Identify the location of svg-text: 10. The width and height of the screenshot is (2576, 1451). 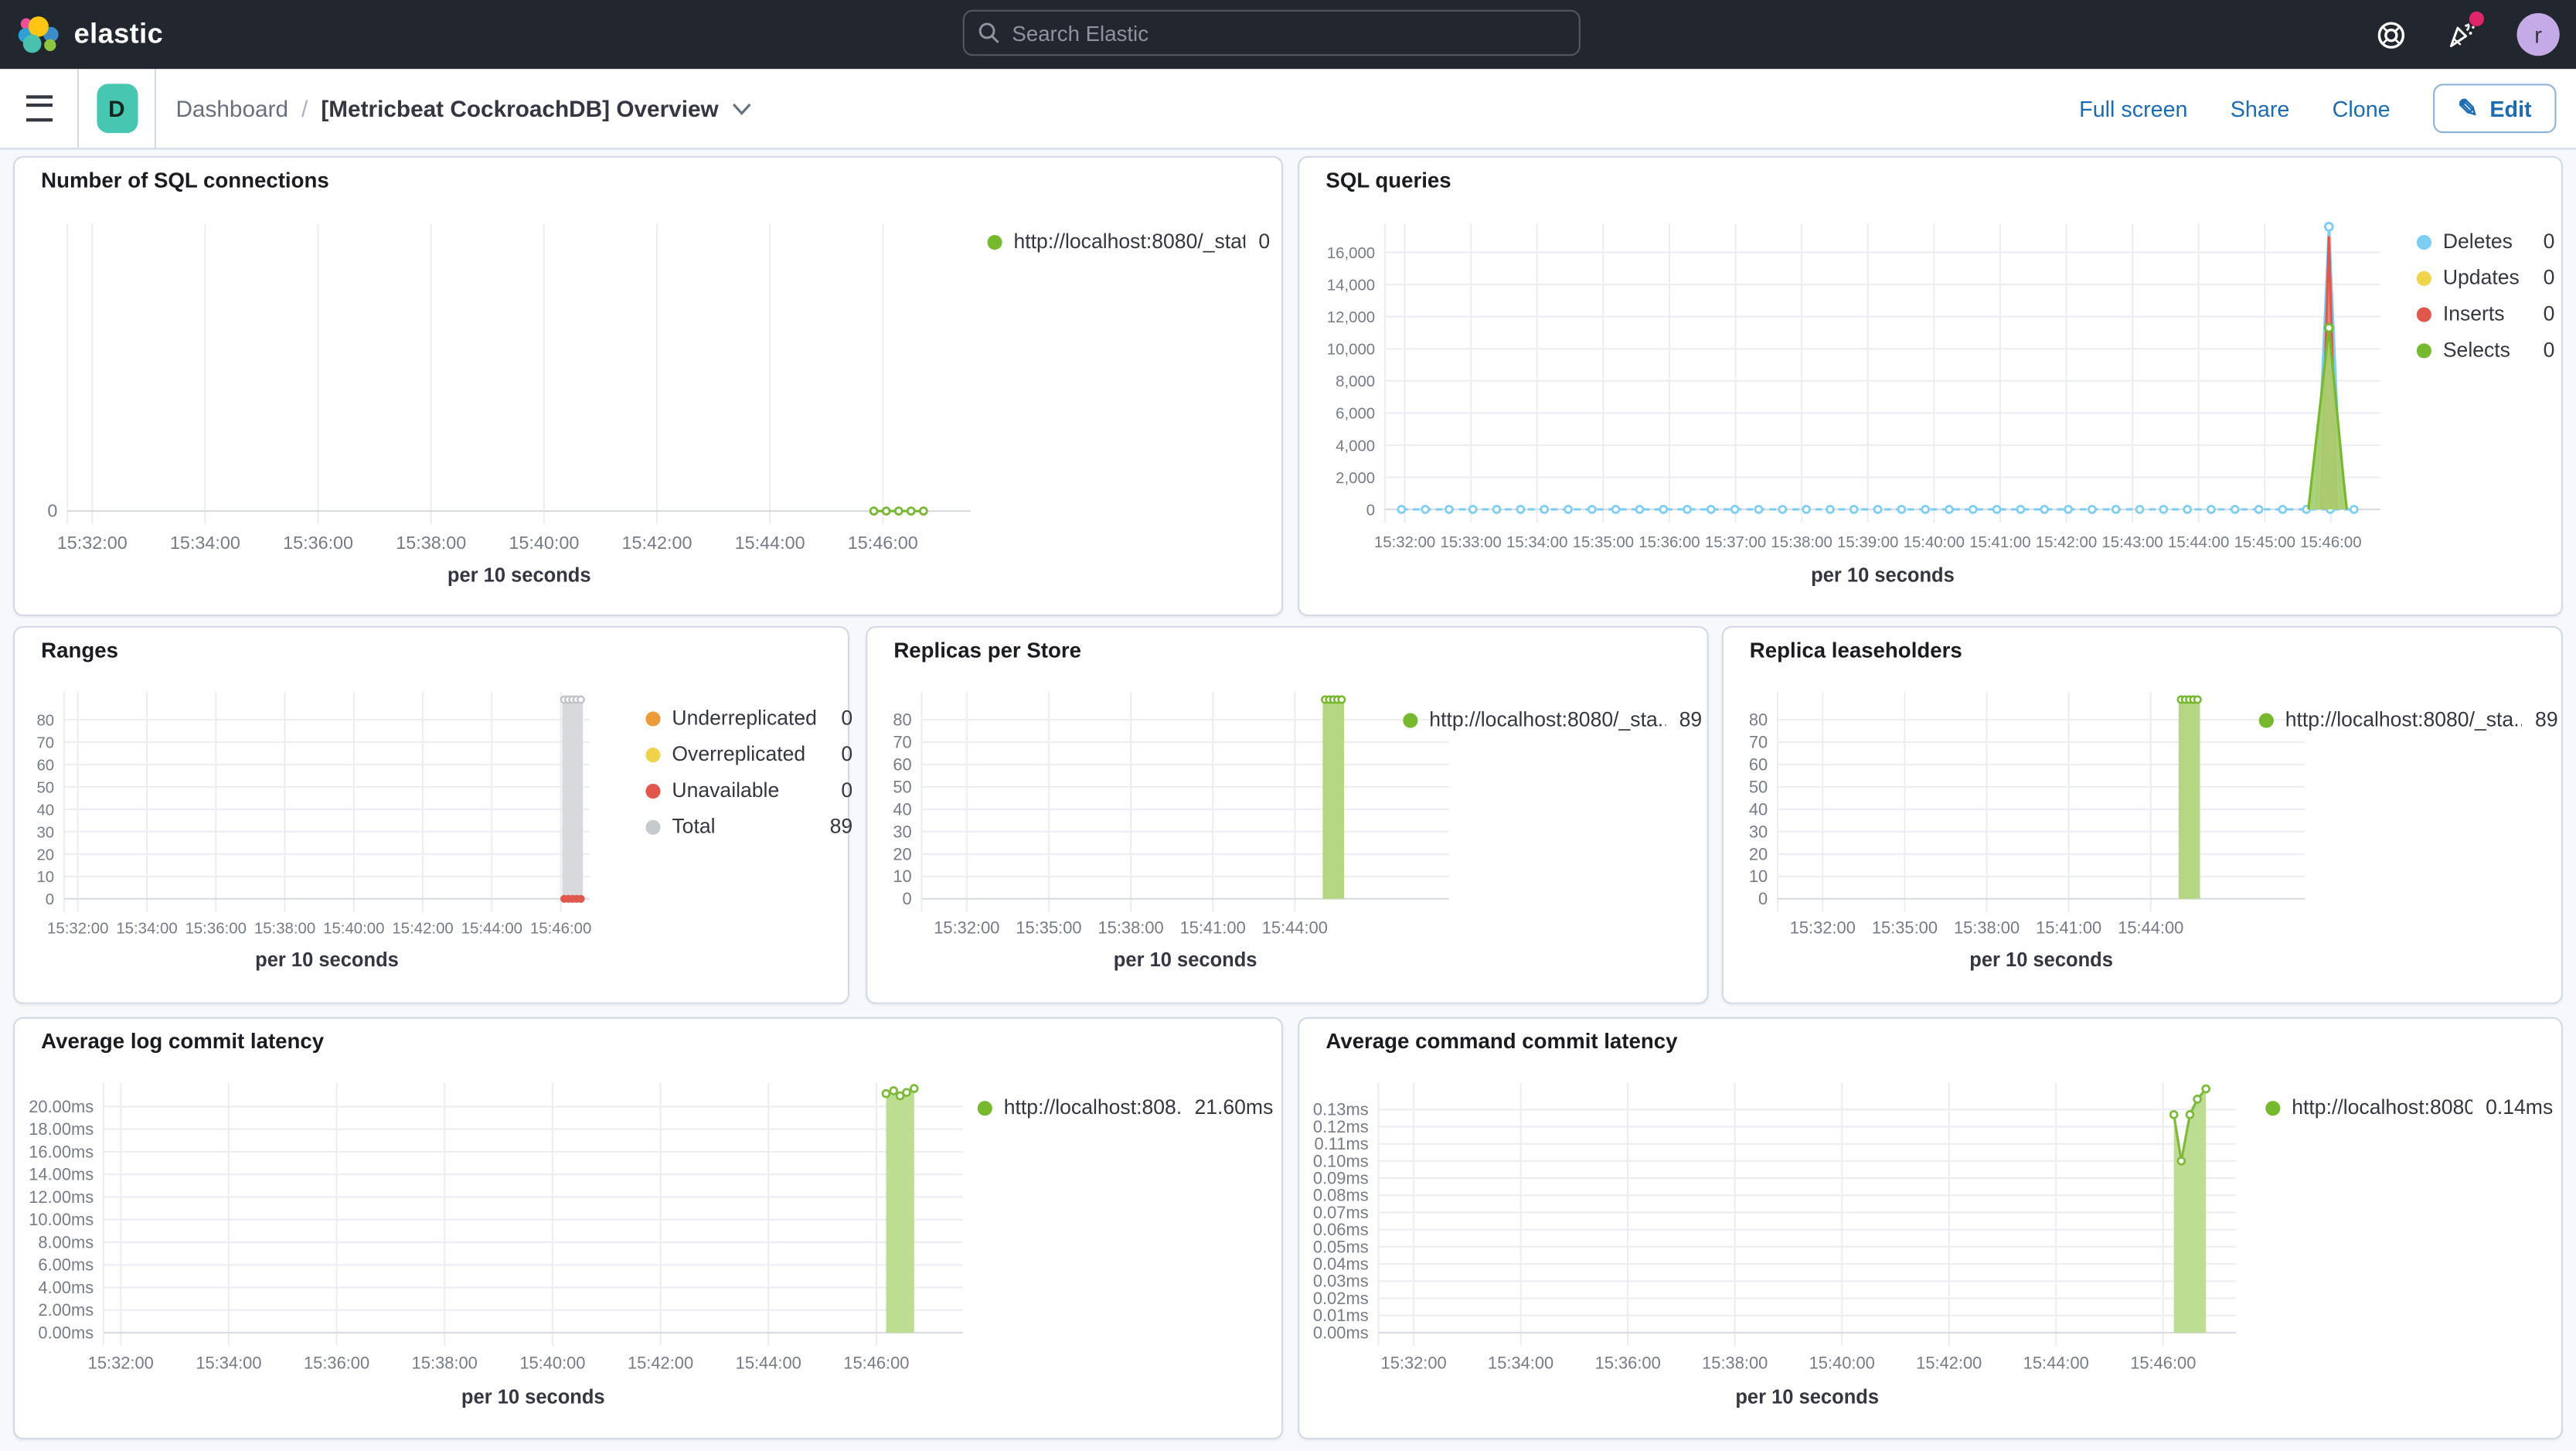
(1758, 876).